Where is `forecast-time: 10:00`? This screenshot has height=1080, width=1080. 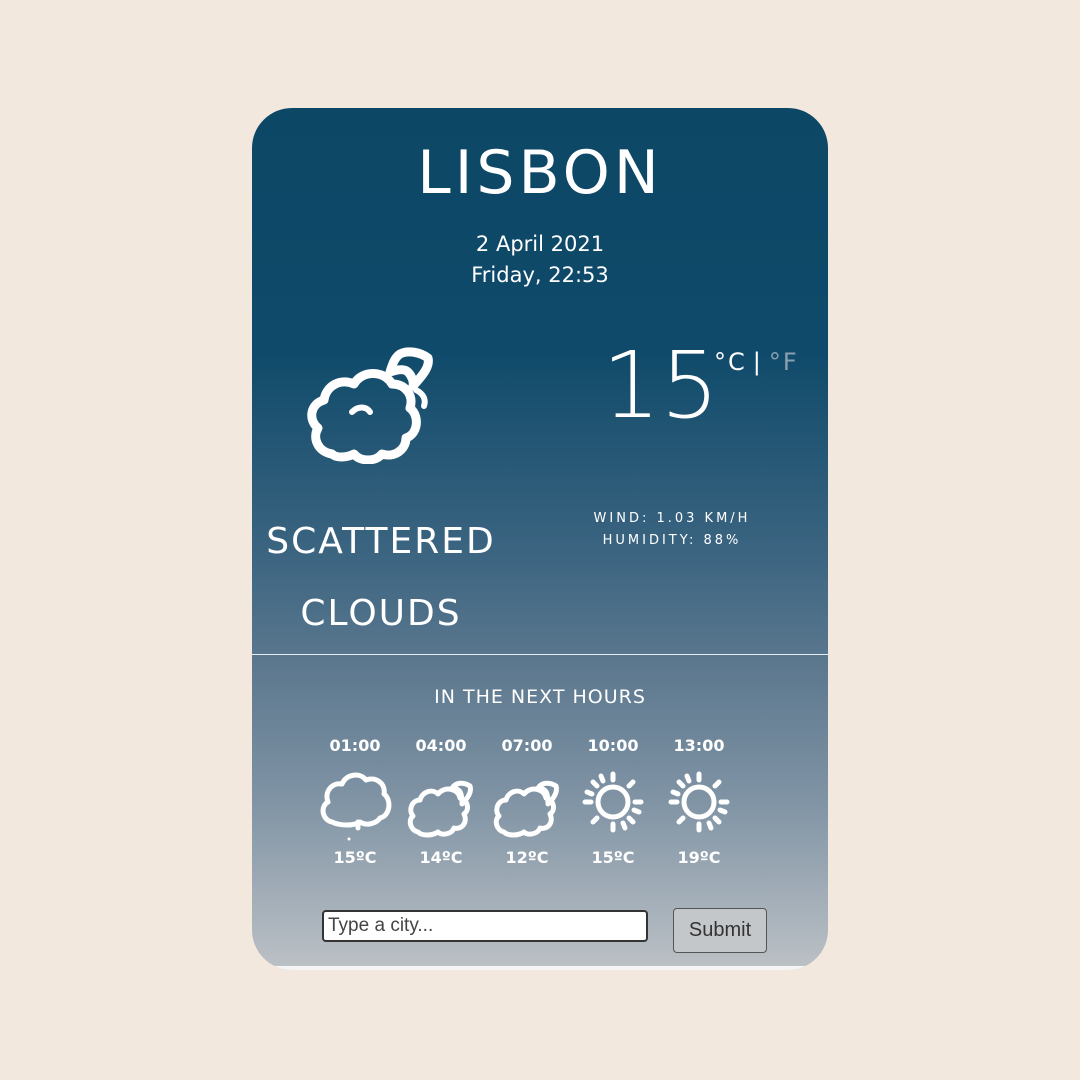 forecast-time: 10:00 is located at coordinates (613, 745).